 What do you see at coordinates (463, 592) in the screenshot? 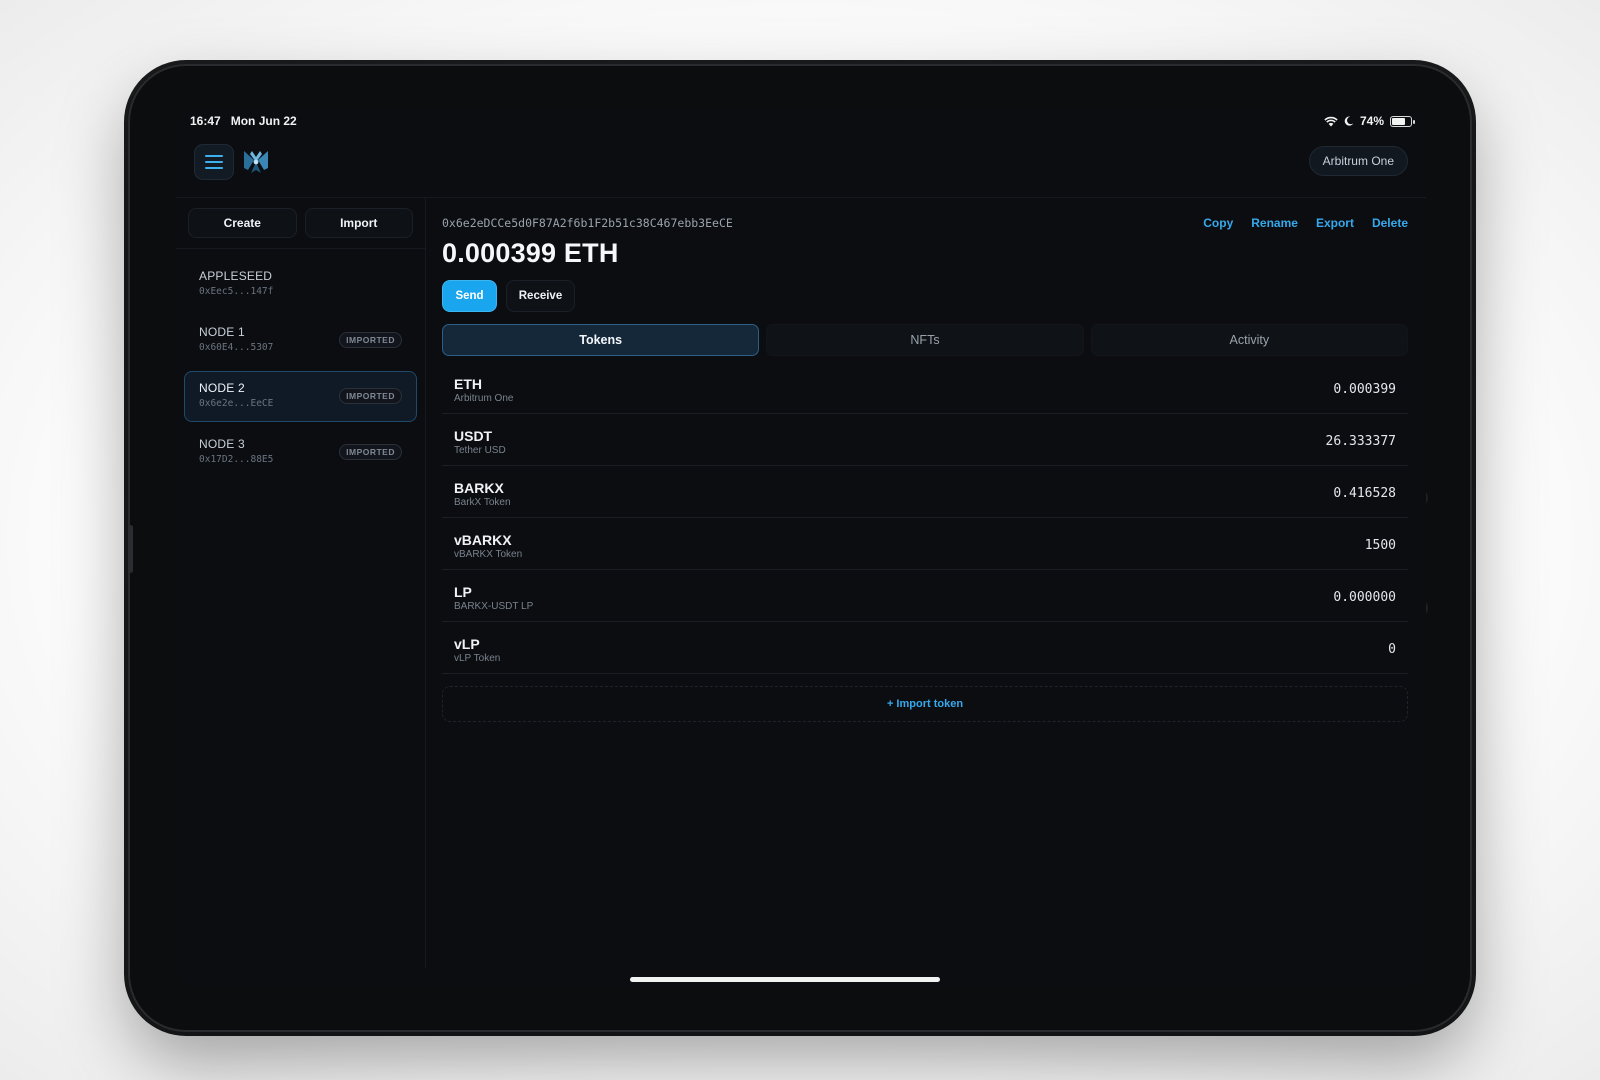
I see `token-symbol: LP` at bounding box center [463, 592].